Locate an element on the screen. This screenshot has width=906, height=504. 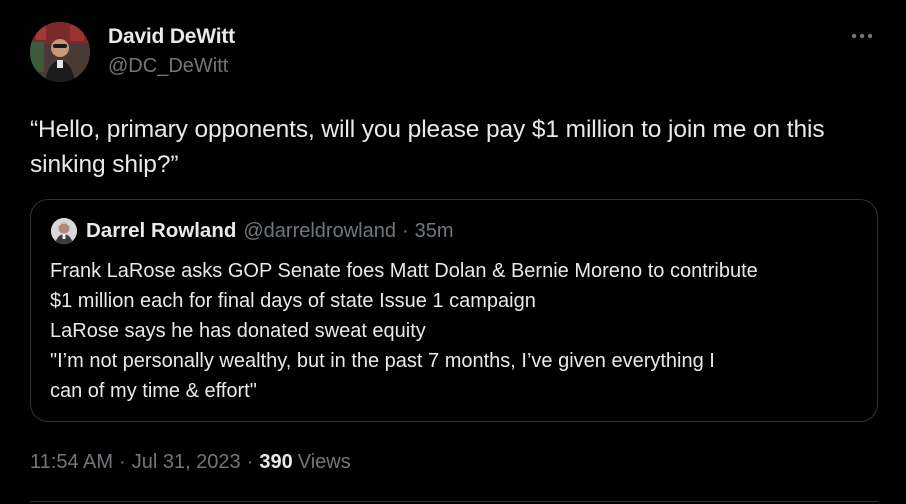
quoted-author-handle: @darreldrowland is located at coordinates (319, 231).